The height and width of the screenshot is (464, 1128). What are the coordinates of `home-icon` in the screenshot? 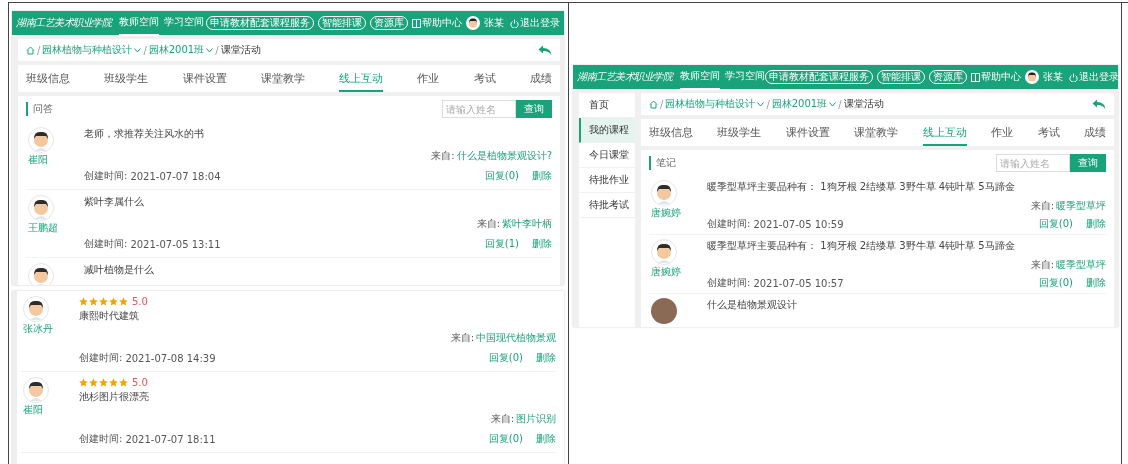 It's located at (653, 104).